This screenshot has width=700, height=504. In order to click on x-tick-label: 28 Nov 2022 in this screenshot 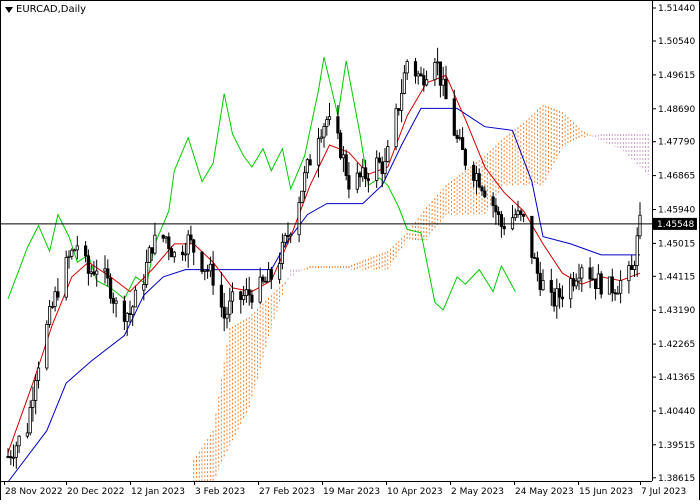, I will do `click(34, 492)`.